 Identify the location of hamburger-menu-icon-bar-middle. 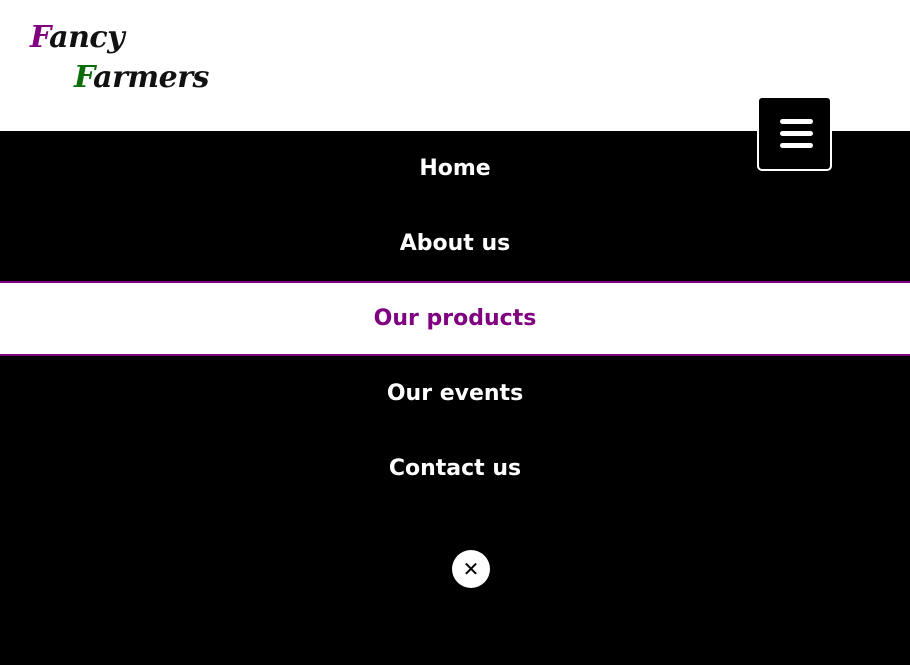
(796, 133).